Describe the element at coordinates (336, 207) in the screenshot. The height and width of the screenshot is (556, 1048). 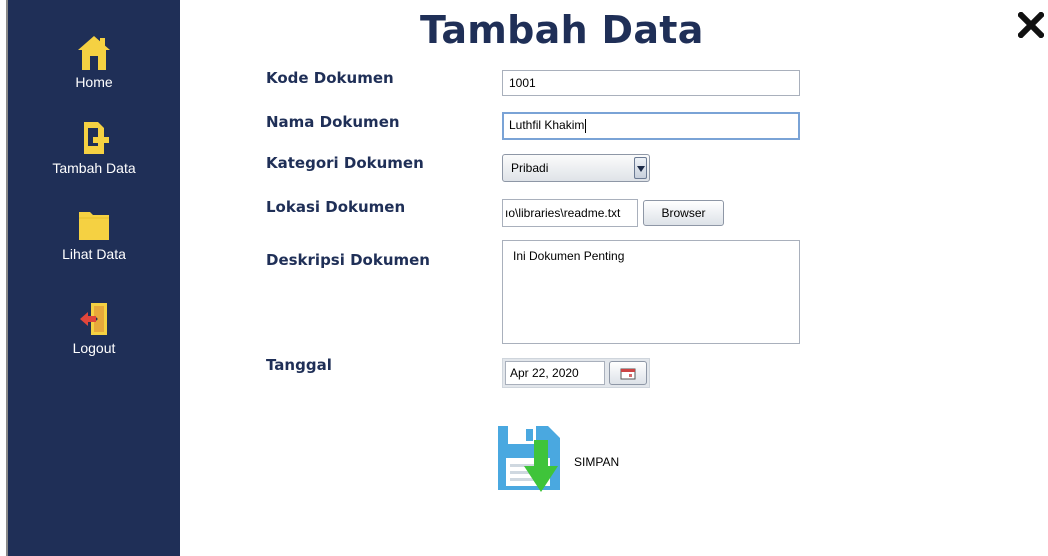
I see `lokasi-dokumen-label: Lokasi Dokumen` at that location.